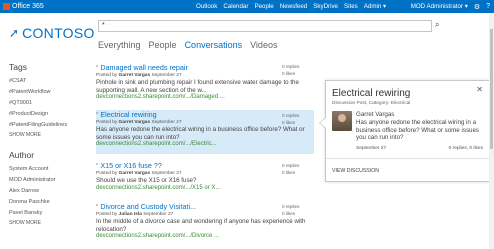  What do you see at coordinates (355, 171) in the screenshot?
I see `view-discussion-link: VIEW DISCUSSION` at bounding box center [355, 171].